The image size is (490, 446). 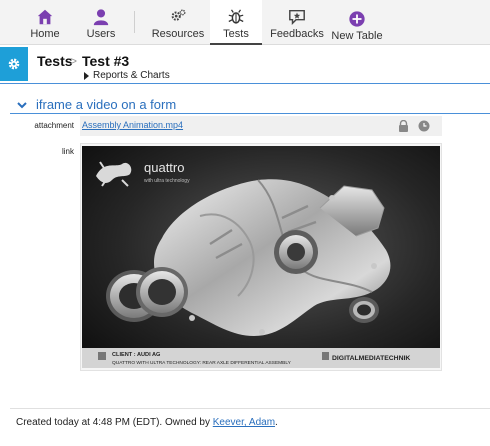 What do you see at coordinates (101, 17) in the screenshot?
I see `user-icon` at bounding box center [101, 17].